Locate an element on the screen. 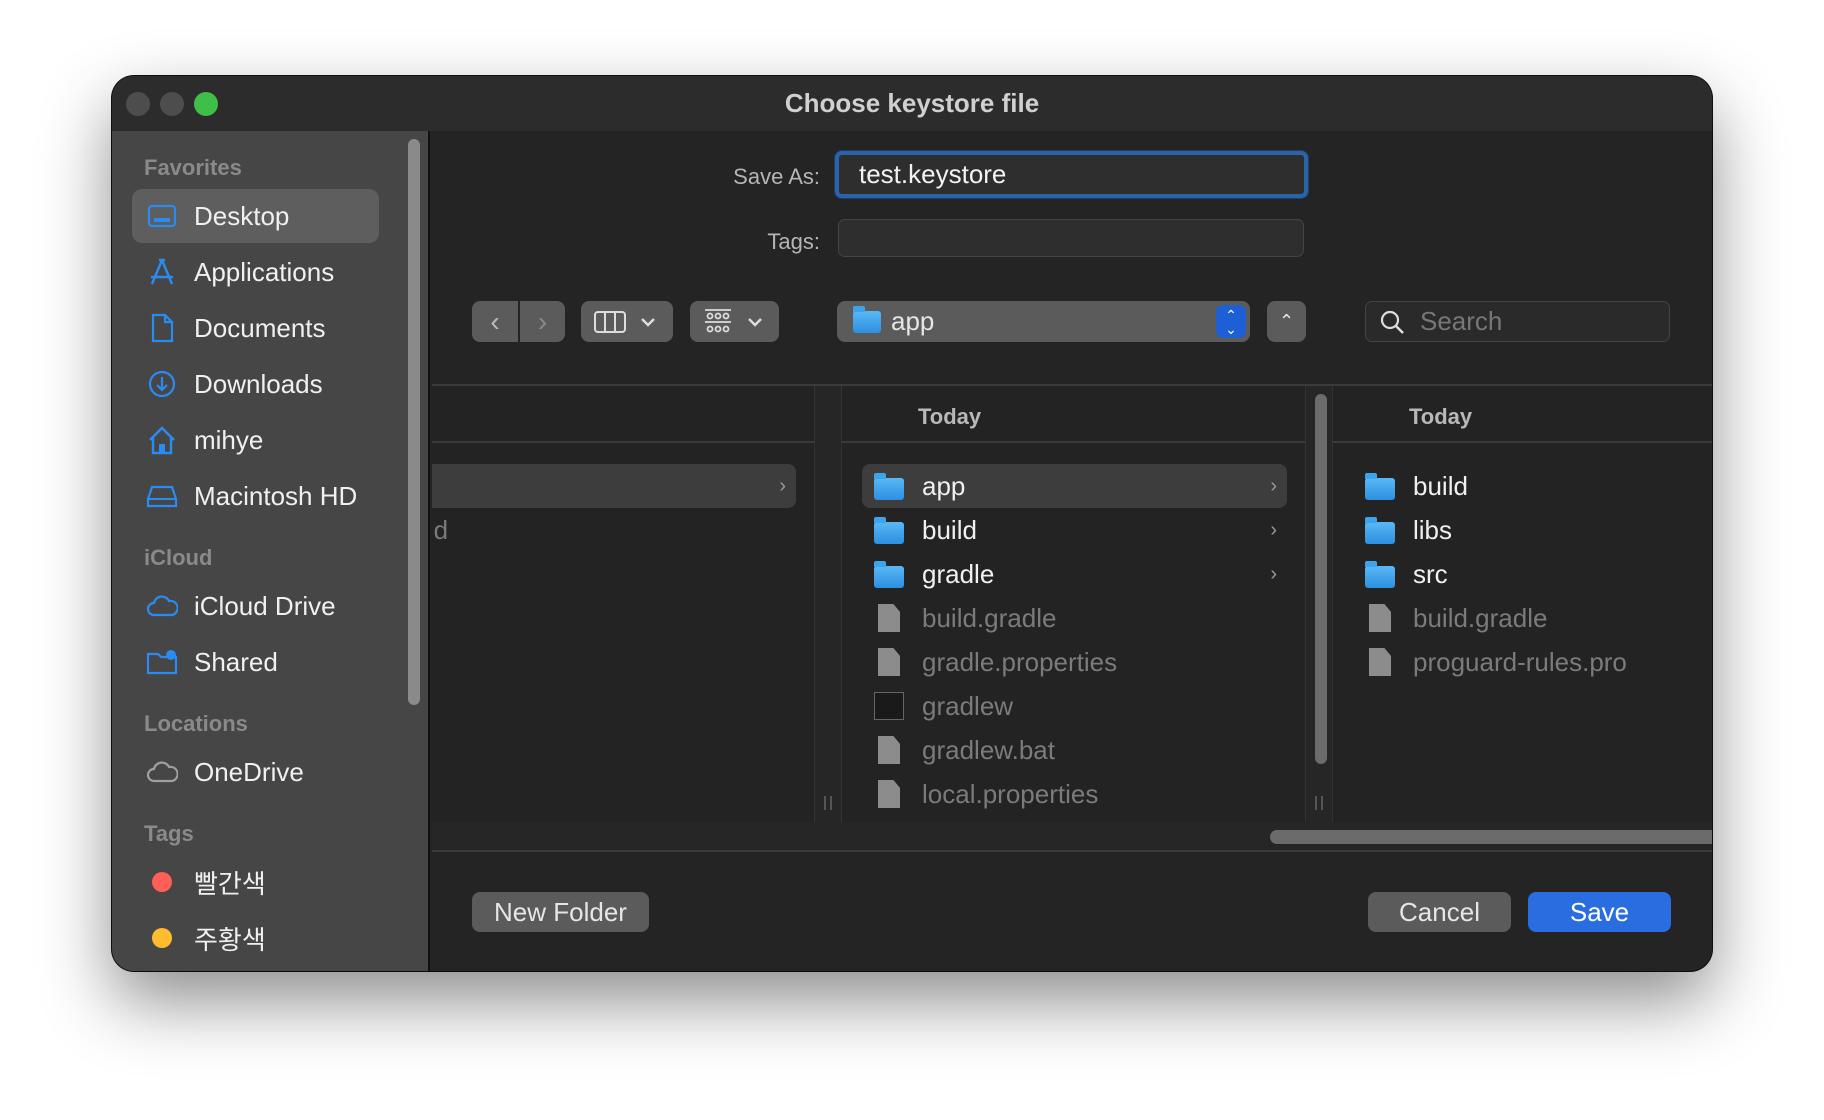  sidebar-item-applications: Applications is located at coordinates (255, 272).